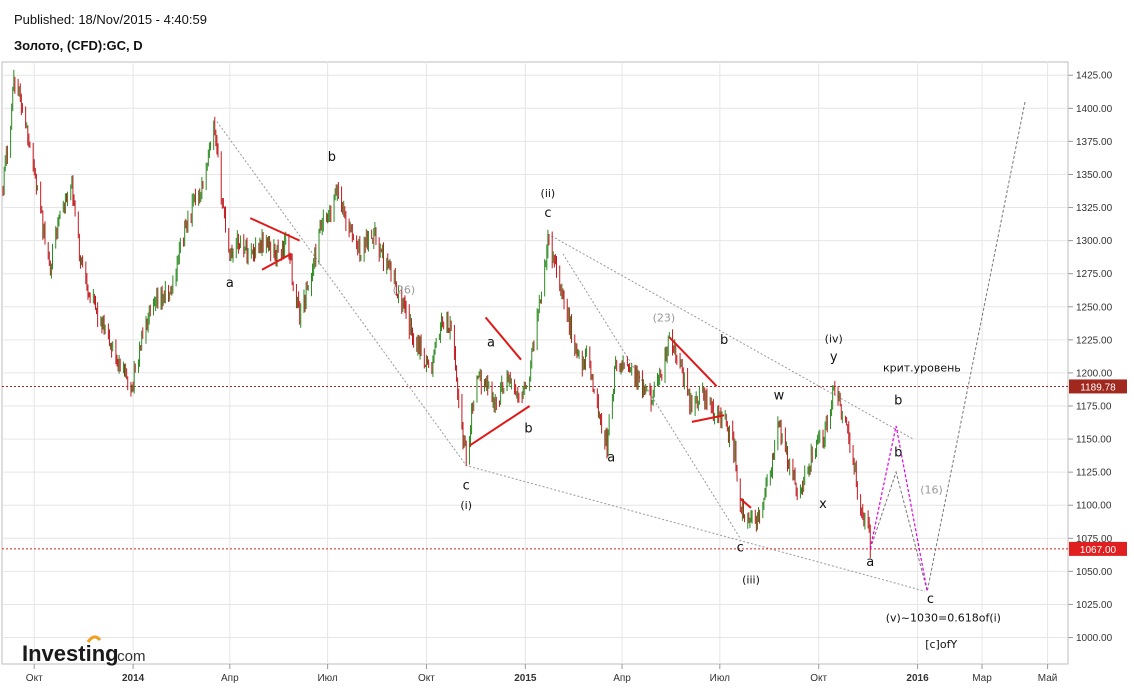 This screenshot has width=1134, height=700. I want to click on y-tick-label: 1425.00, so click(1094, 76).